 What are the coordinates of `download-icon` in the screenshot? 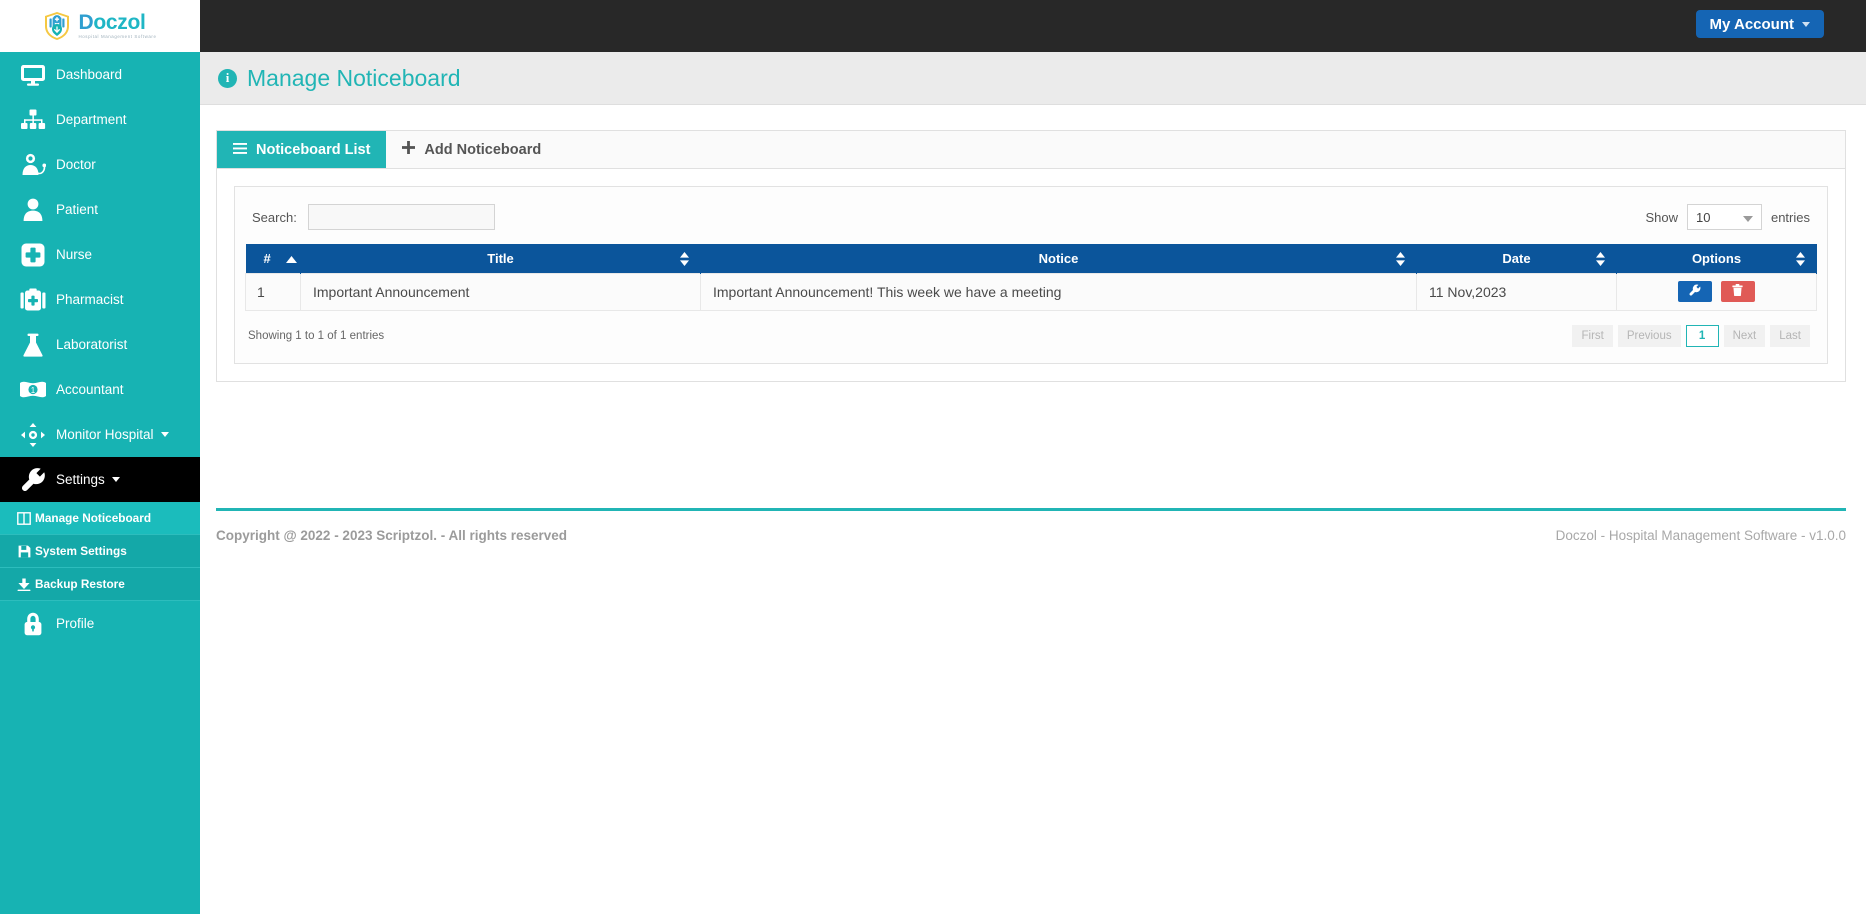 It's located at (24, 584).